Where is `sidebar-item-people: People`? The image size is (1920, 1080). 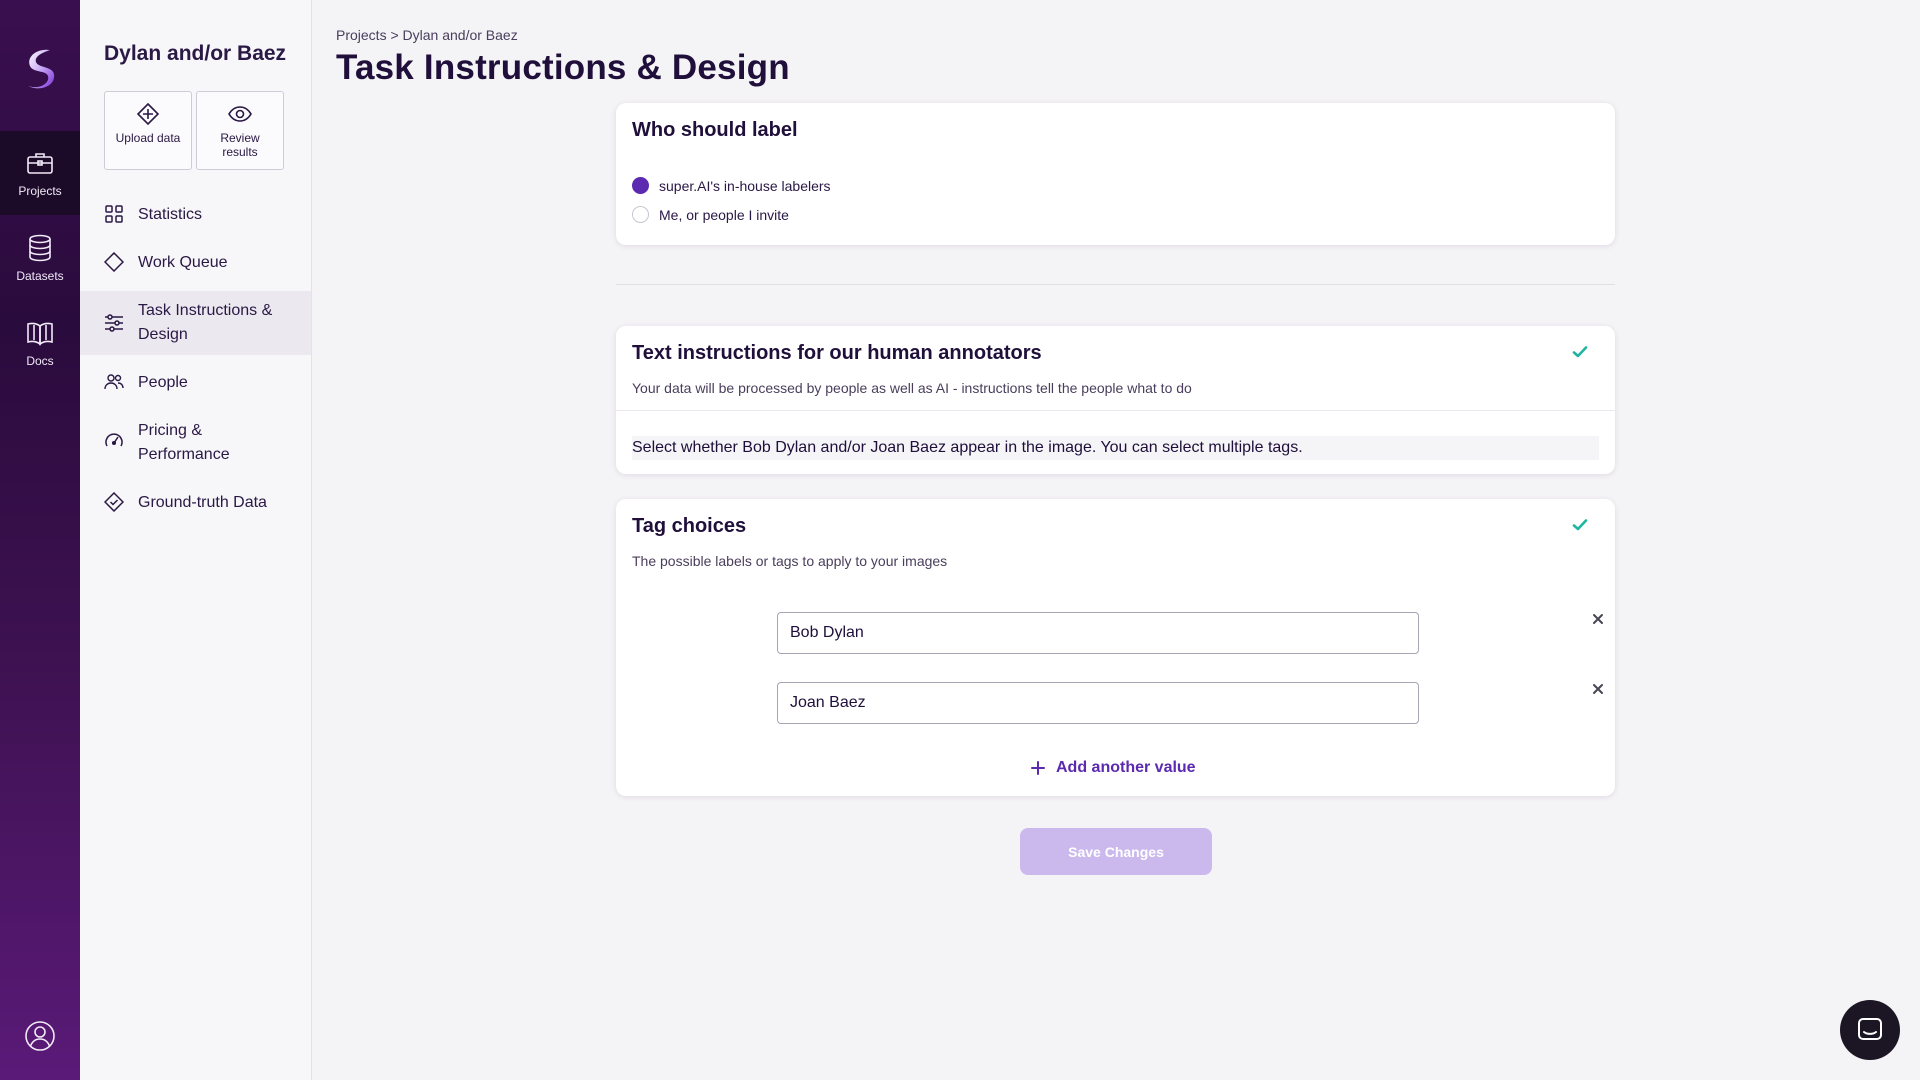 sidebar-item-people: People is located at coordinates (195, 383).